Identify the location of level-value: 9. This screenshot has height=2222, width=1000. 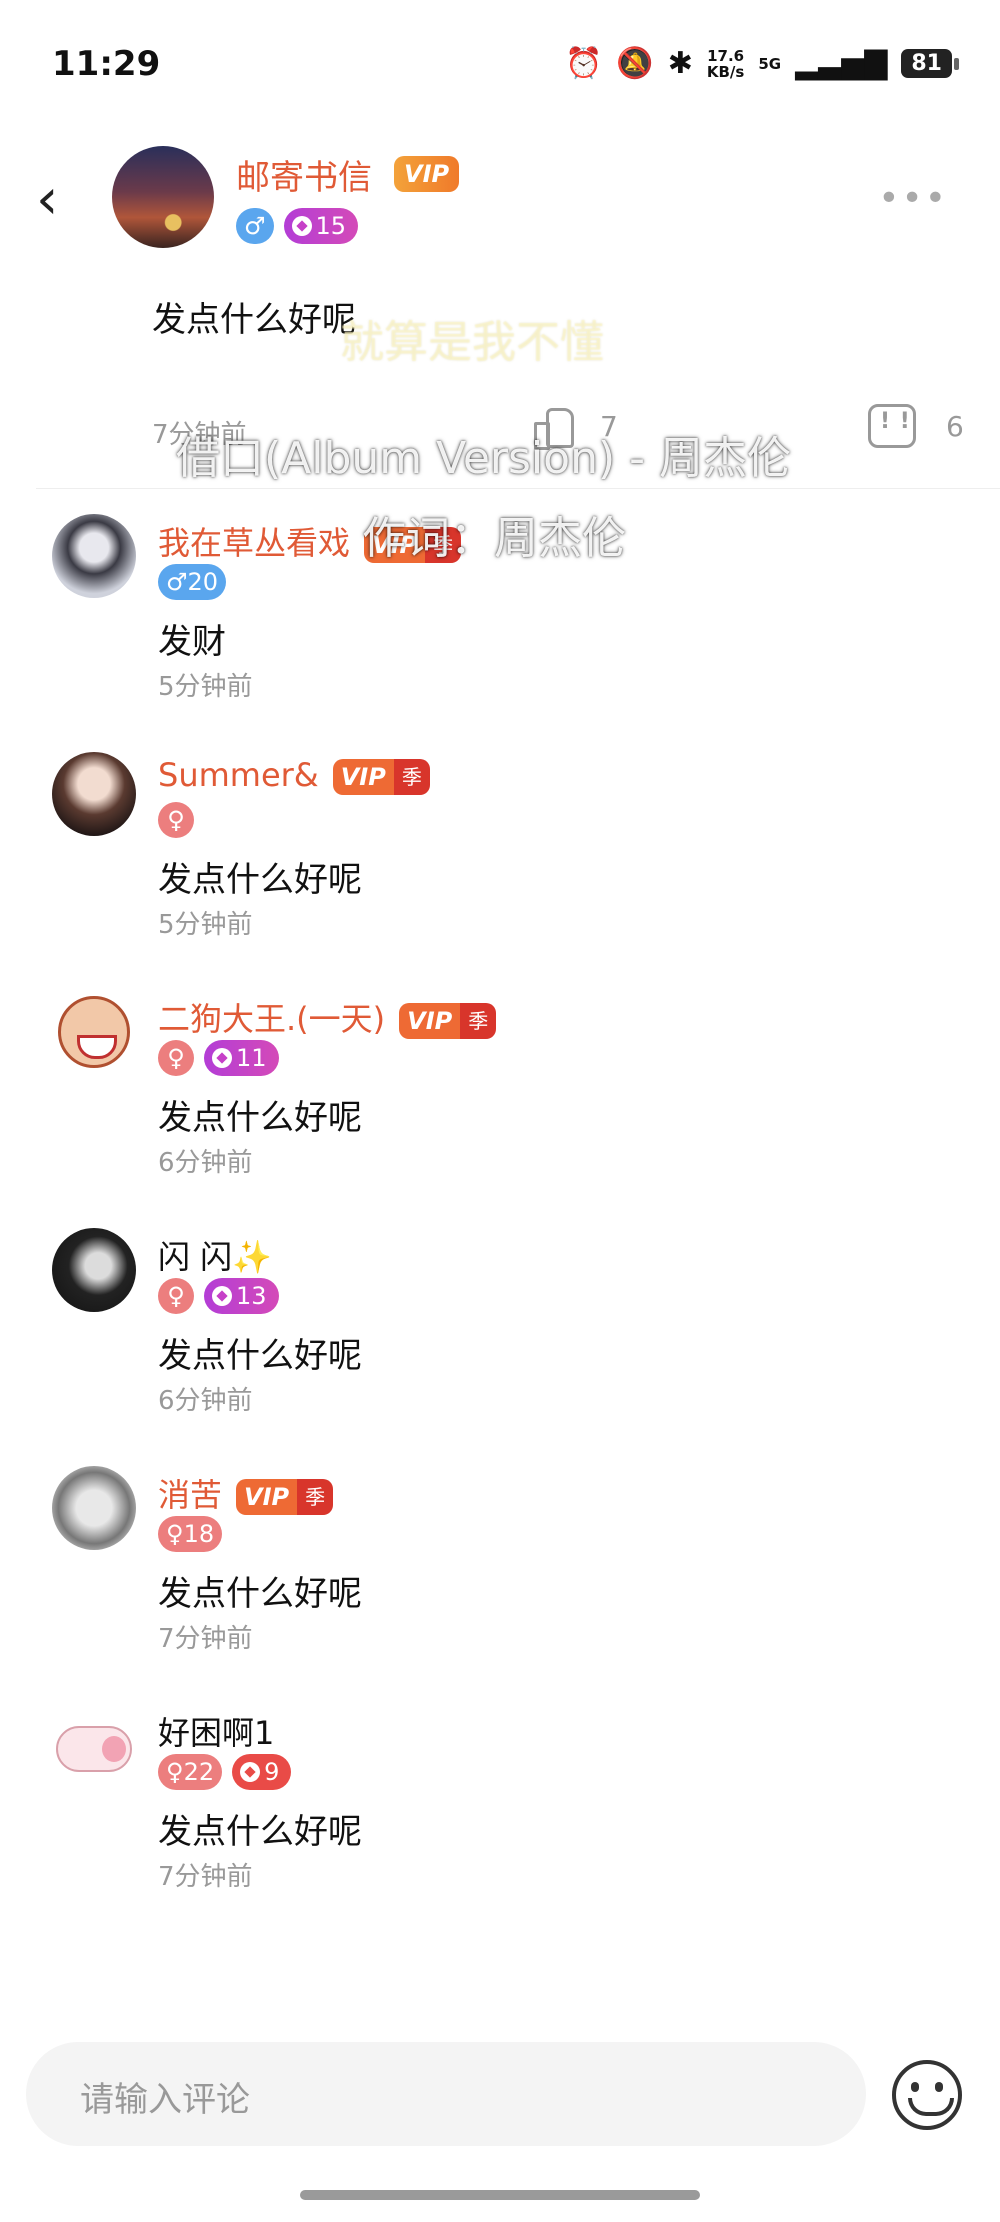
(272, 1772).